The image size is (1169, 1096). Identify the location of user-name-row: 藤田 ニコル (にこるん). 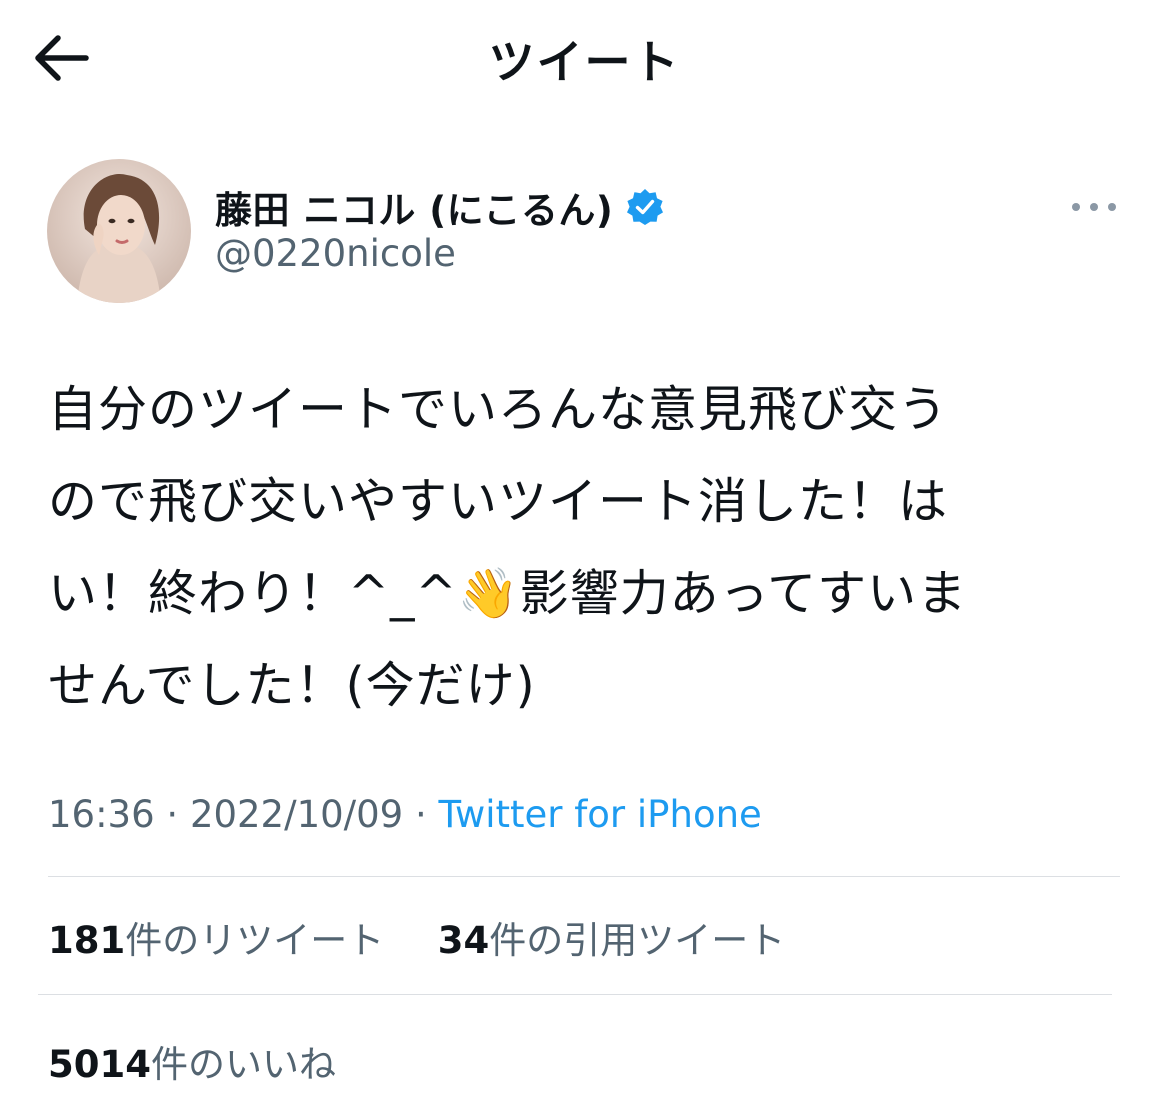
(440, 207).